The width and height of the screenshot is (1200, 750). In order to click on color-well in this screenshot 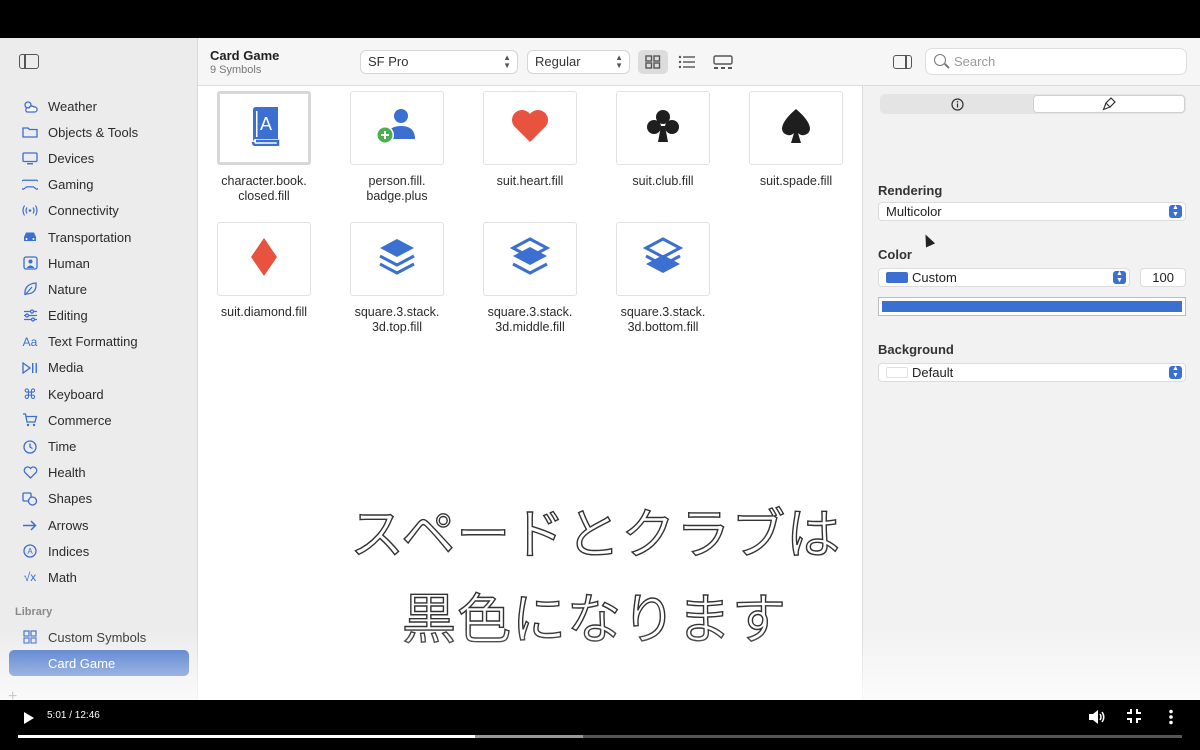, I will do `click(1032, 306)`.